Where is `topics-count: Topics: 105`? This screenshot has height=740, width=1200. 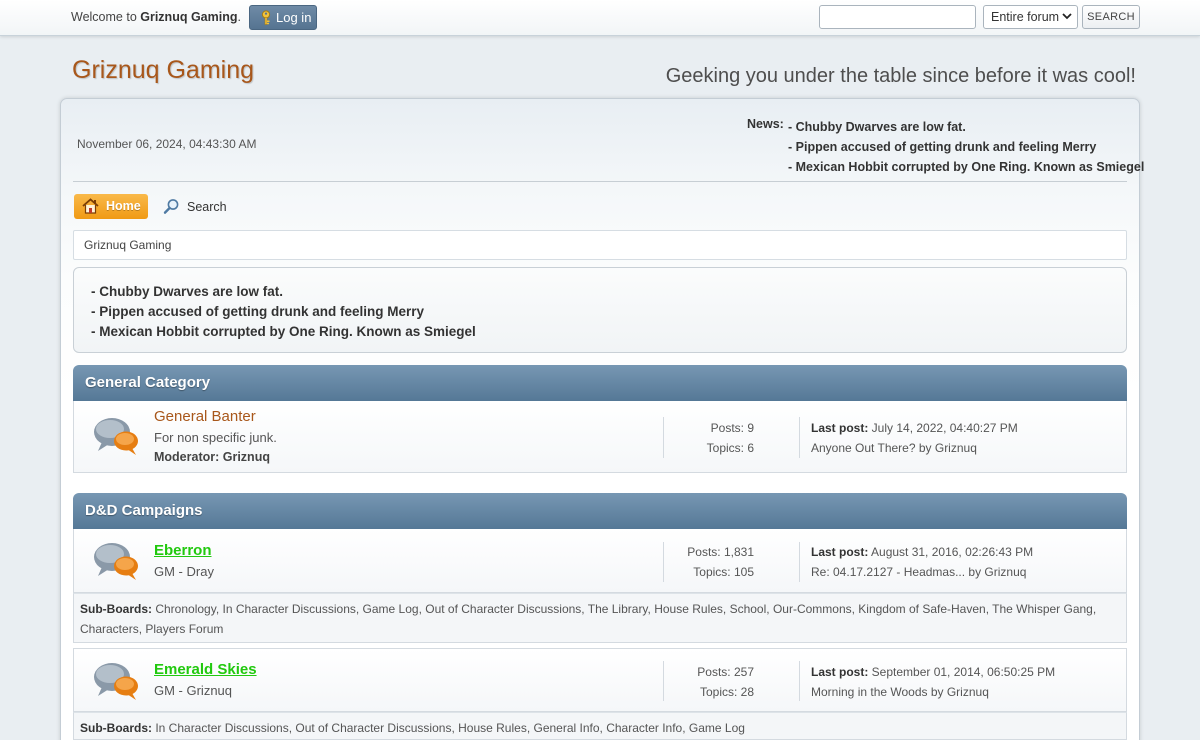
topics-count: Topics: 105 is located at coordinates (723, 572).